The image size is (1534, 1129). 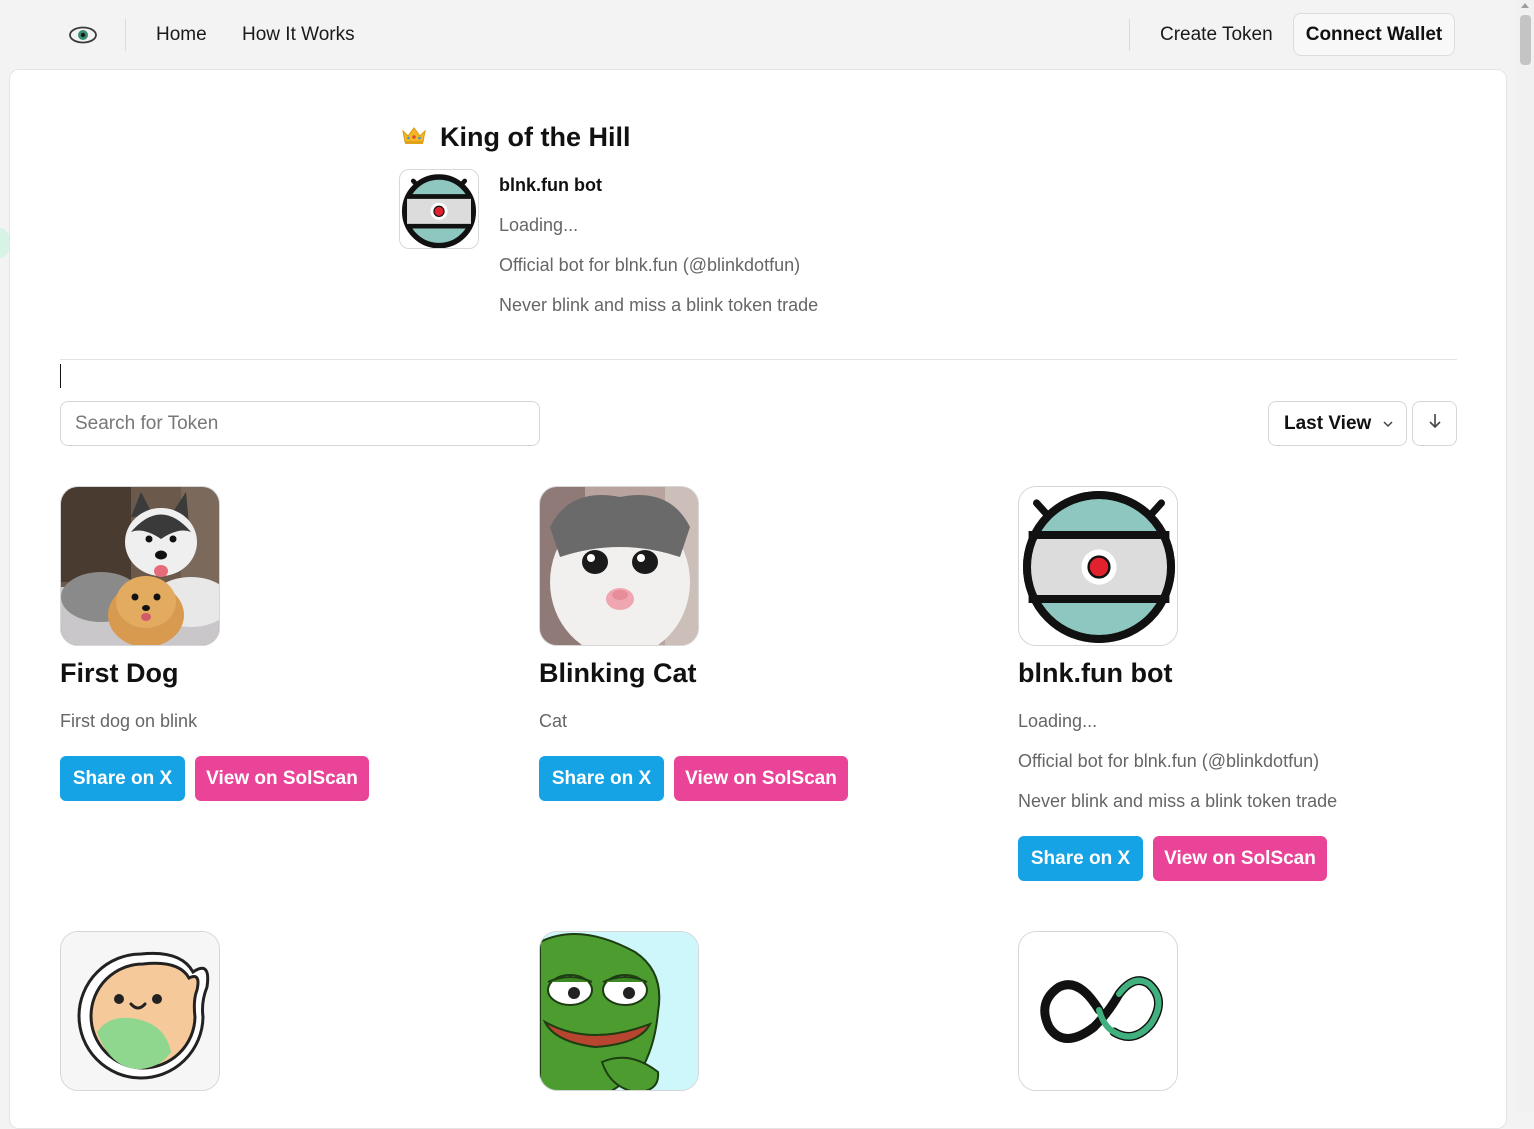 I want to click on scroll-thumb, so click(x=1525, y=40).